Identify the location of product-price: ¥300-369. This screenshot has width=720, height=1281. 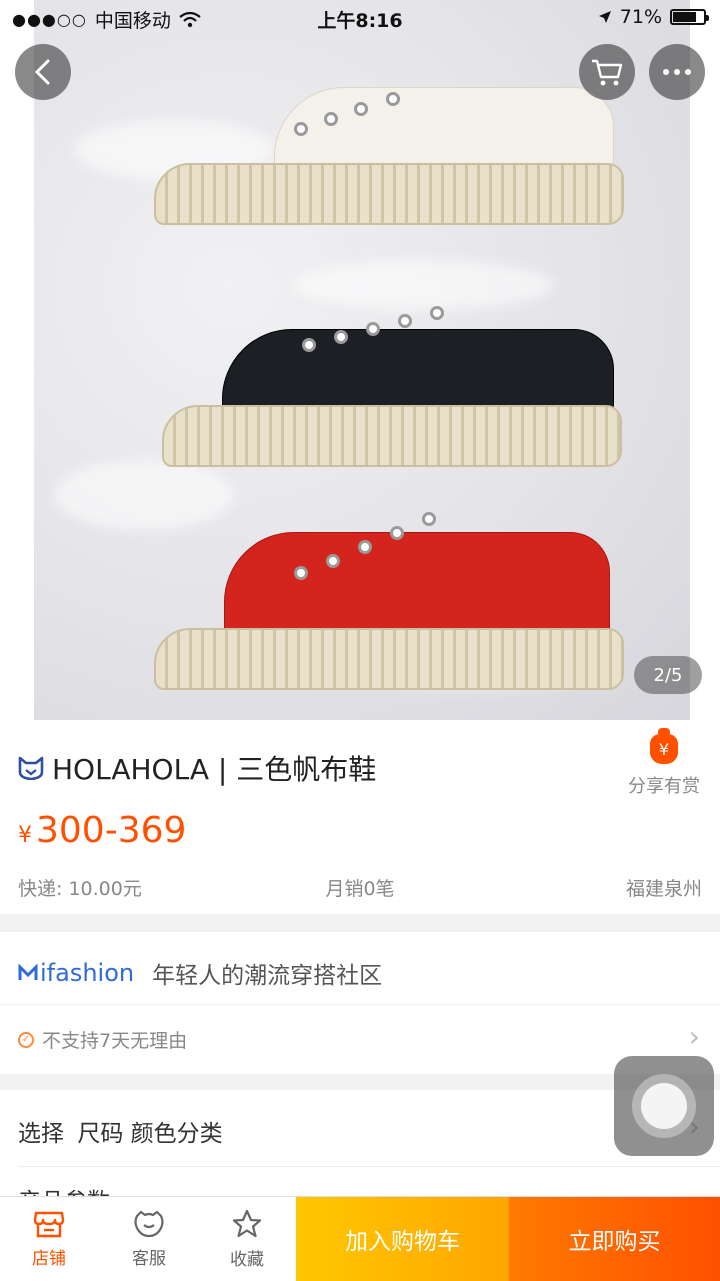
(102, 830).